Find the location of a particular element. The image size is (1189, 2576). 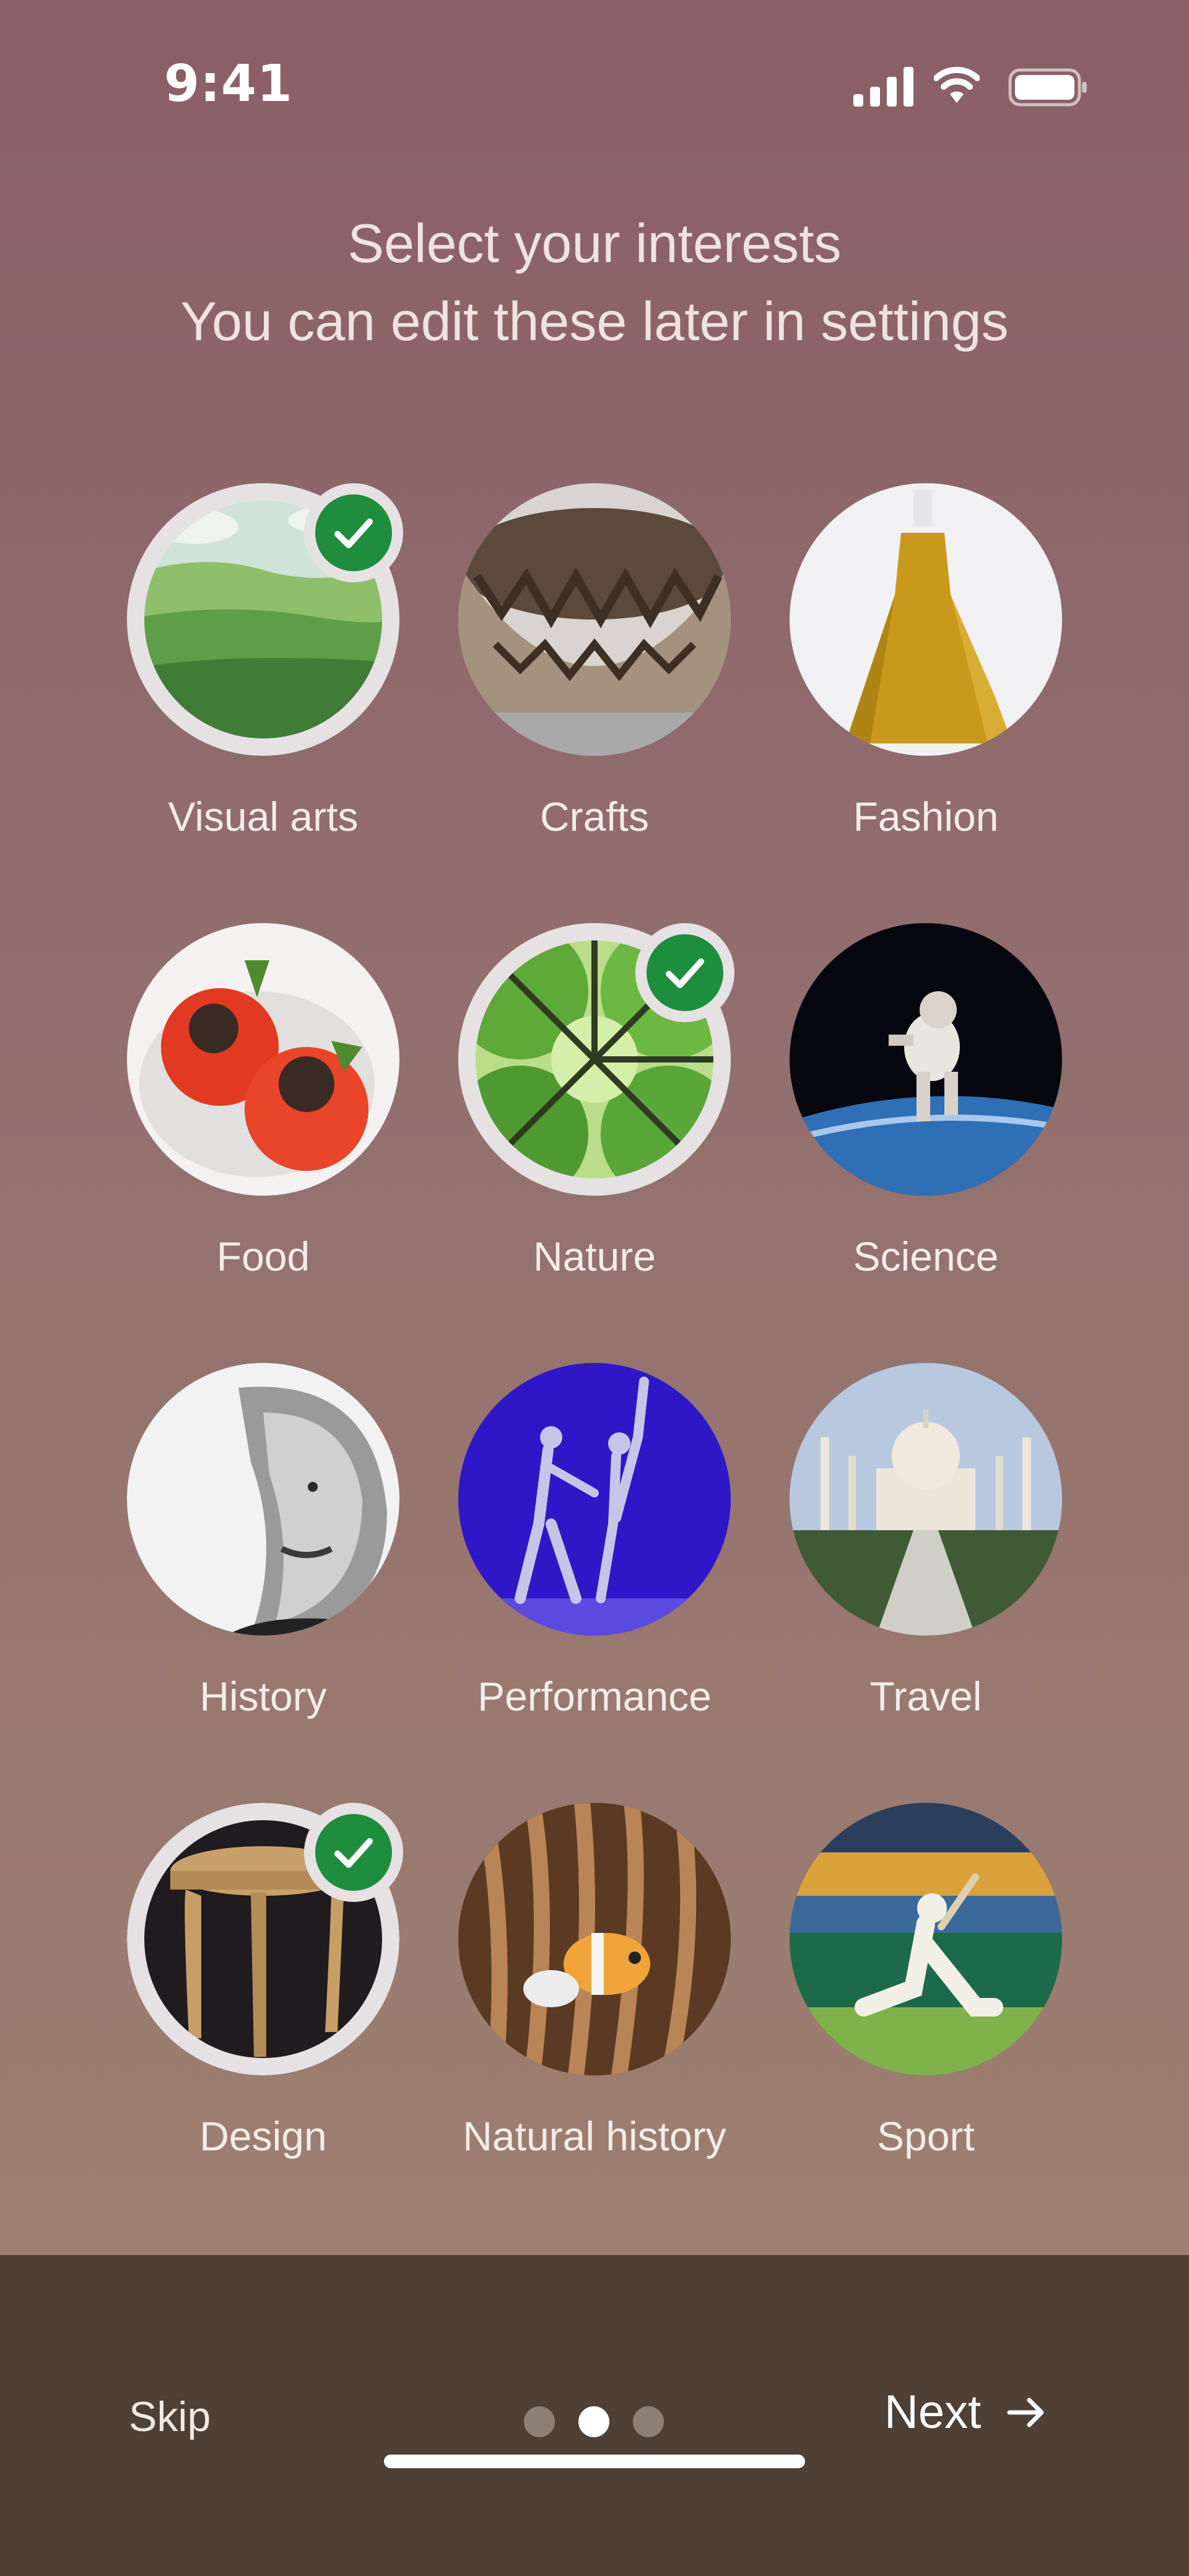

status-bar: 9:41 is located at coordinates (594, 90).